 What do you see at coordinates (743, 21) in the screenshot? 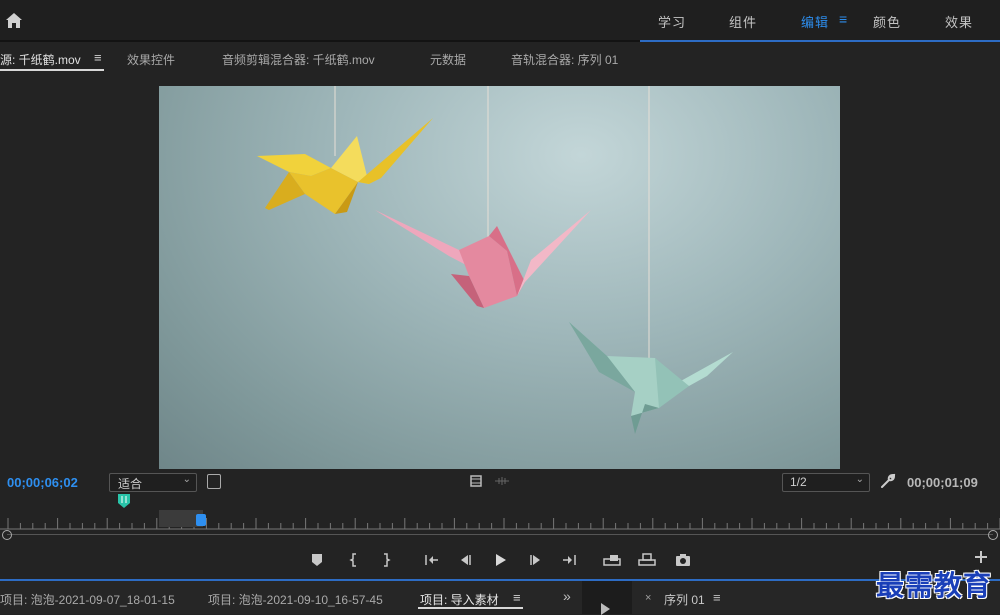
I see `workspace-tab-assembly: 组件` at bounding box center [743, 21].